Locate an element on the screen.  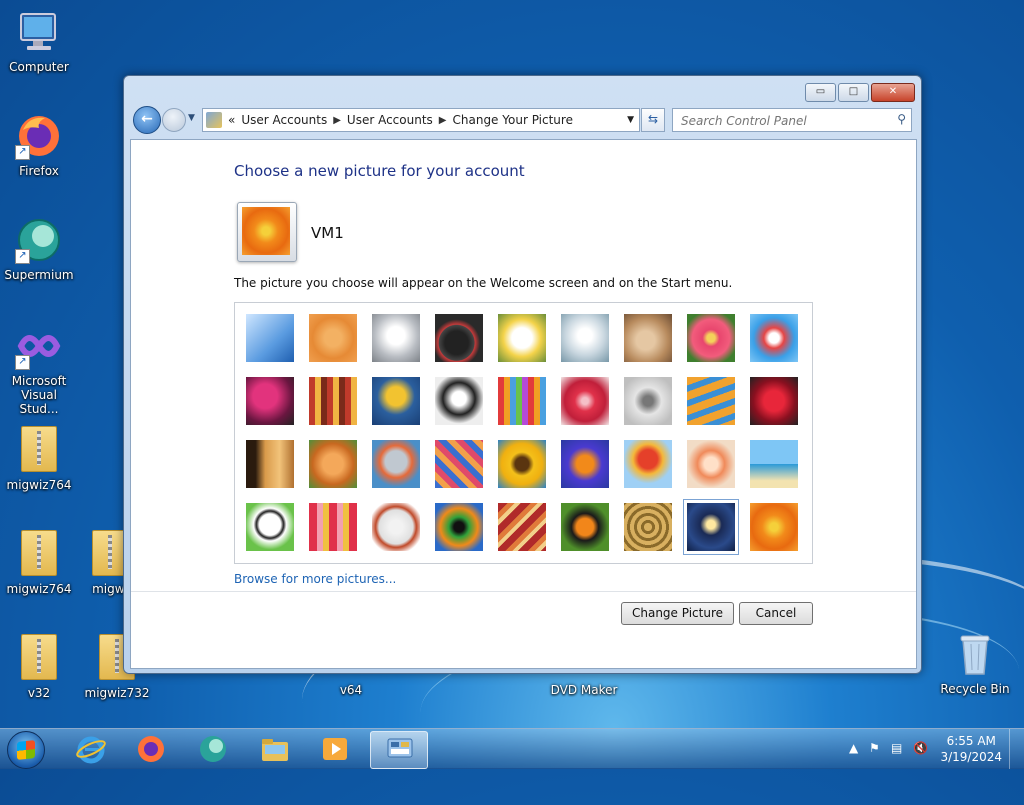
refresh-button: ⇆ is located at coordinates (653, 120).